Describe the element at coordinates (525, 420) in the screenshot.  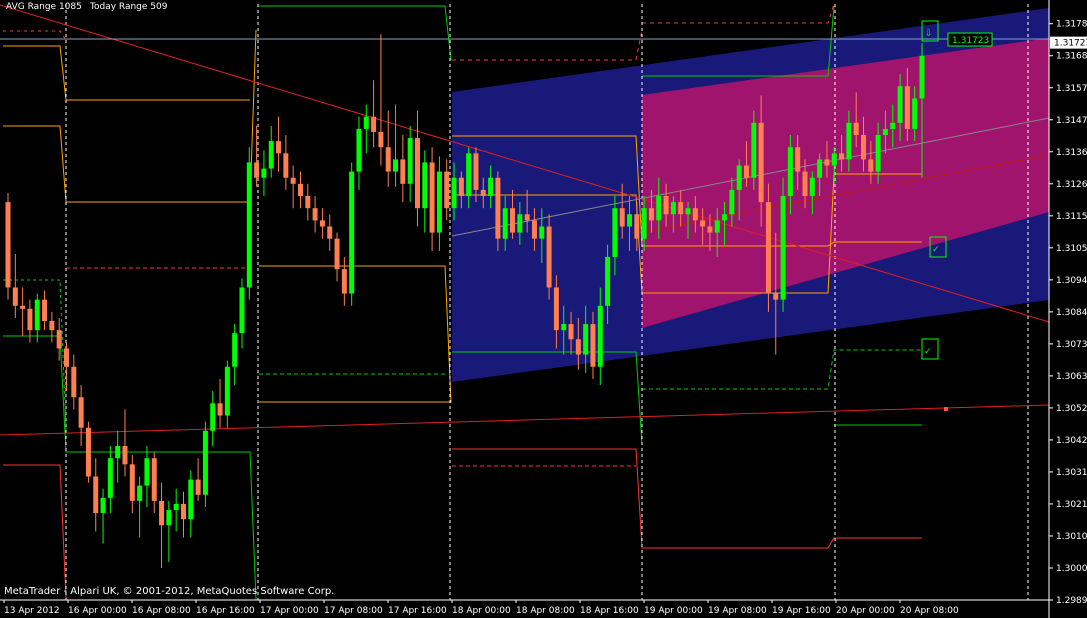
I see `support-trend-line` at that location.